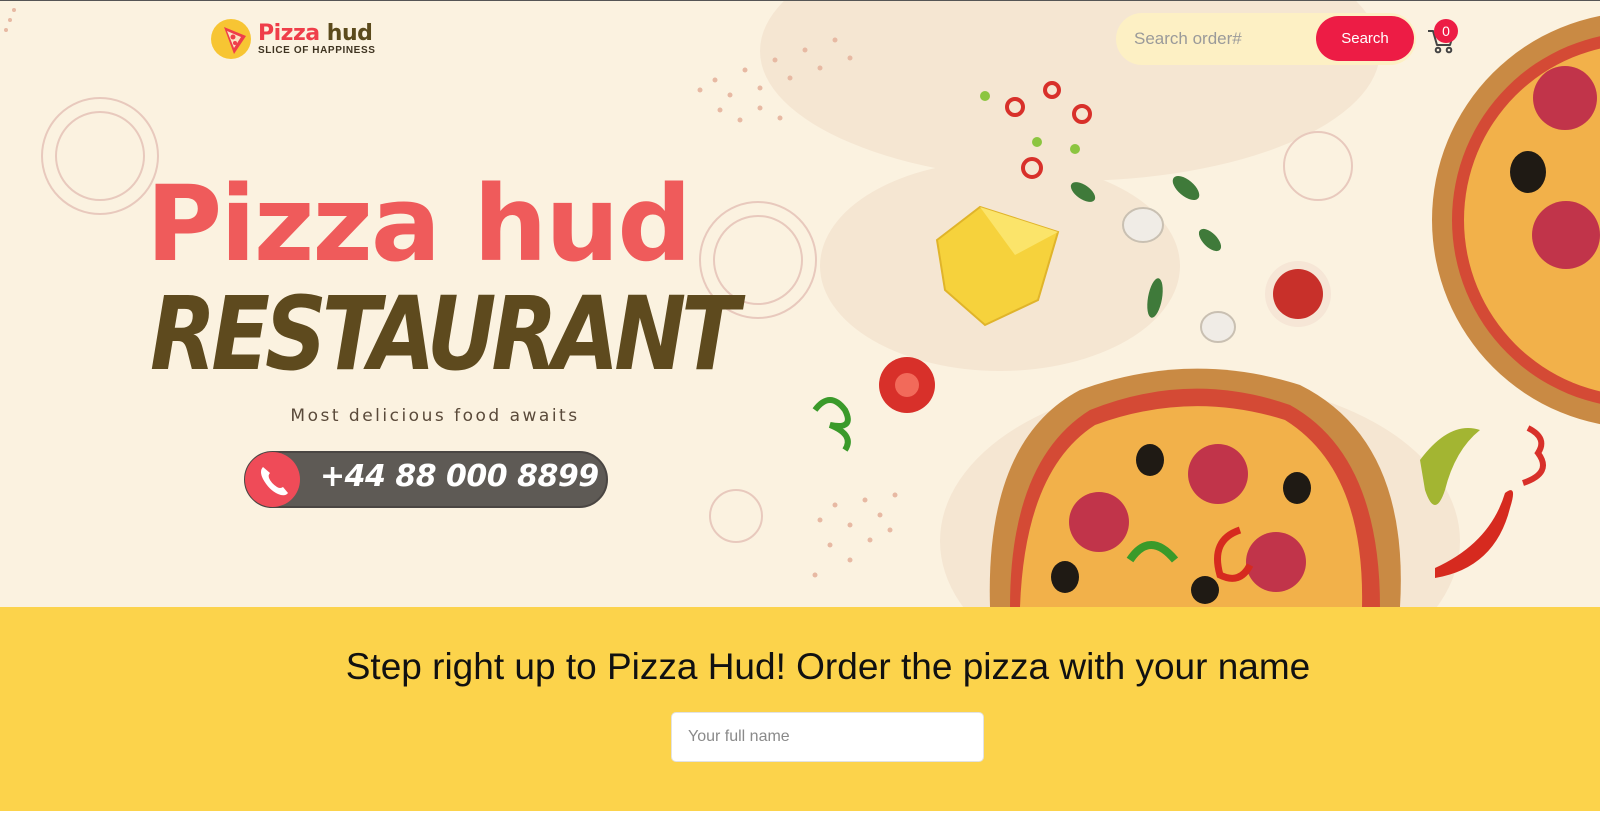 This screenshot has height=814, width=1600. What do you see at coordinates (349, 33) in the screenshot?
I see `logo-name-secondary: hud` at bounding box center [349, 33].